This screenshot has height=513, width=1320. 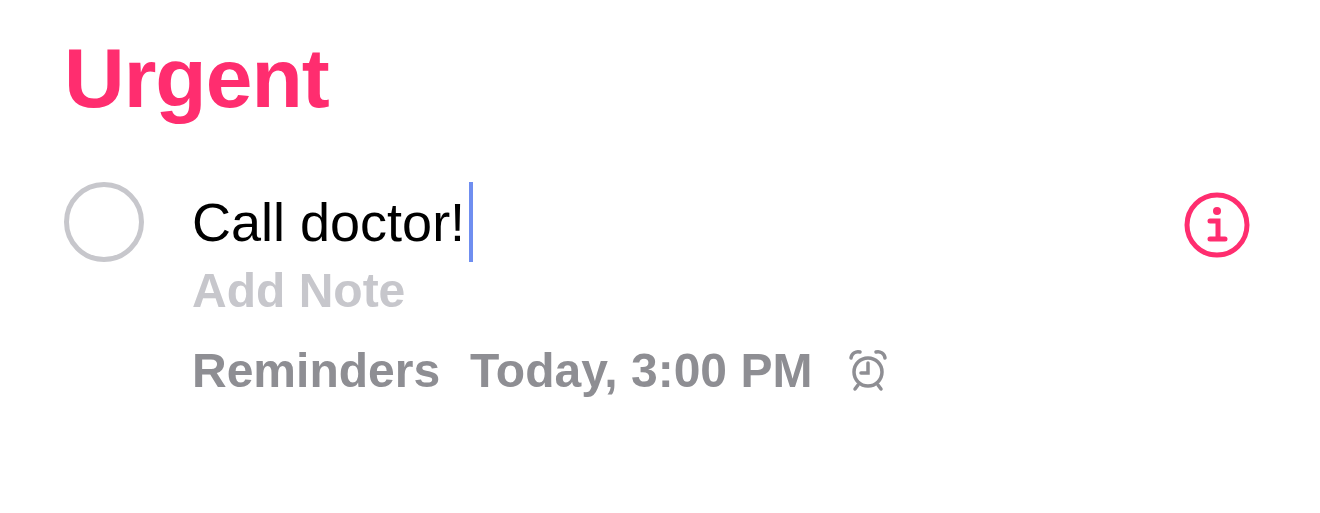 I want to click on info-icon, so click(x=1217, y=225).